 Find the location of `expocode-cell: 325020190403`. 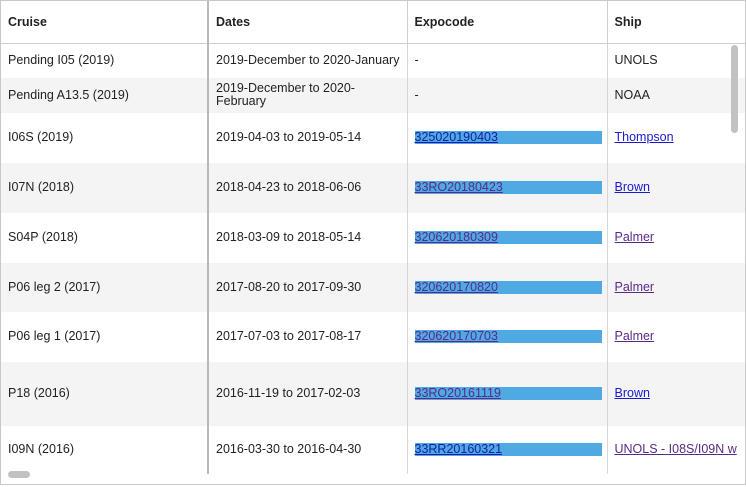

expocode-cell: 325020190403 is located at coordinates (507, 137).